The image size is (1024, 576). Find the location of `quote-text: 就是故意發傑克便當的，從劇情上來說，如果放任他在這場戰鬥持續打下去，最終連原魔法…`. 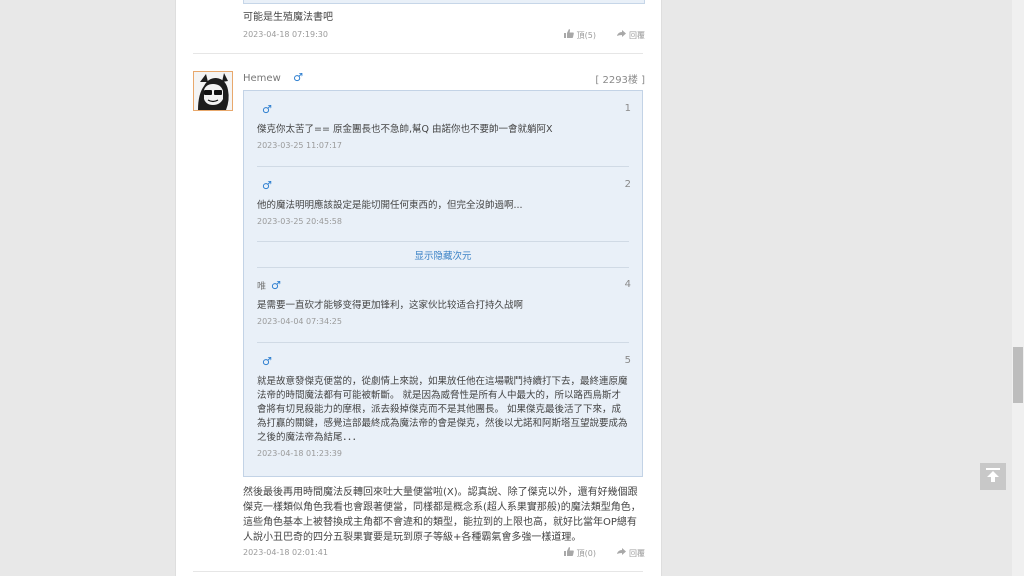

quote-text: 就是故意發傑克便當的，從劇情上來說，如果放任他在這場戰鬥持續打下去，最終連原魔法… is located at coordinates (442, 409).